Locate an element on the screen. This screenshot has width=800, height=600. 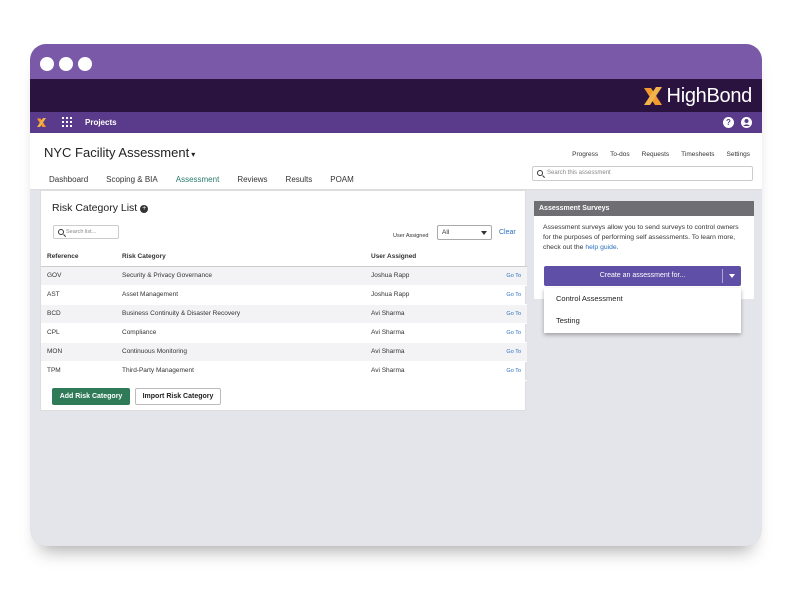
clear-link: Clear is located at coordinates (507, 232).